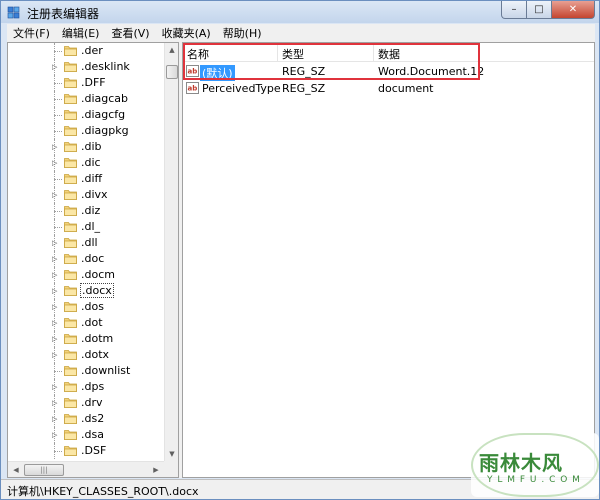 Image resolution: width=600 pixels, height=500 pixels. I want to click on tree-item: ▷ .ds2, so click(86, 419).